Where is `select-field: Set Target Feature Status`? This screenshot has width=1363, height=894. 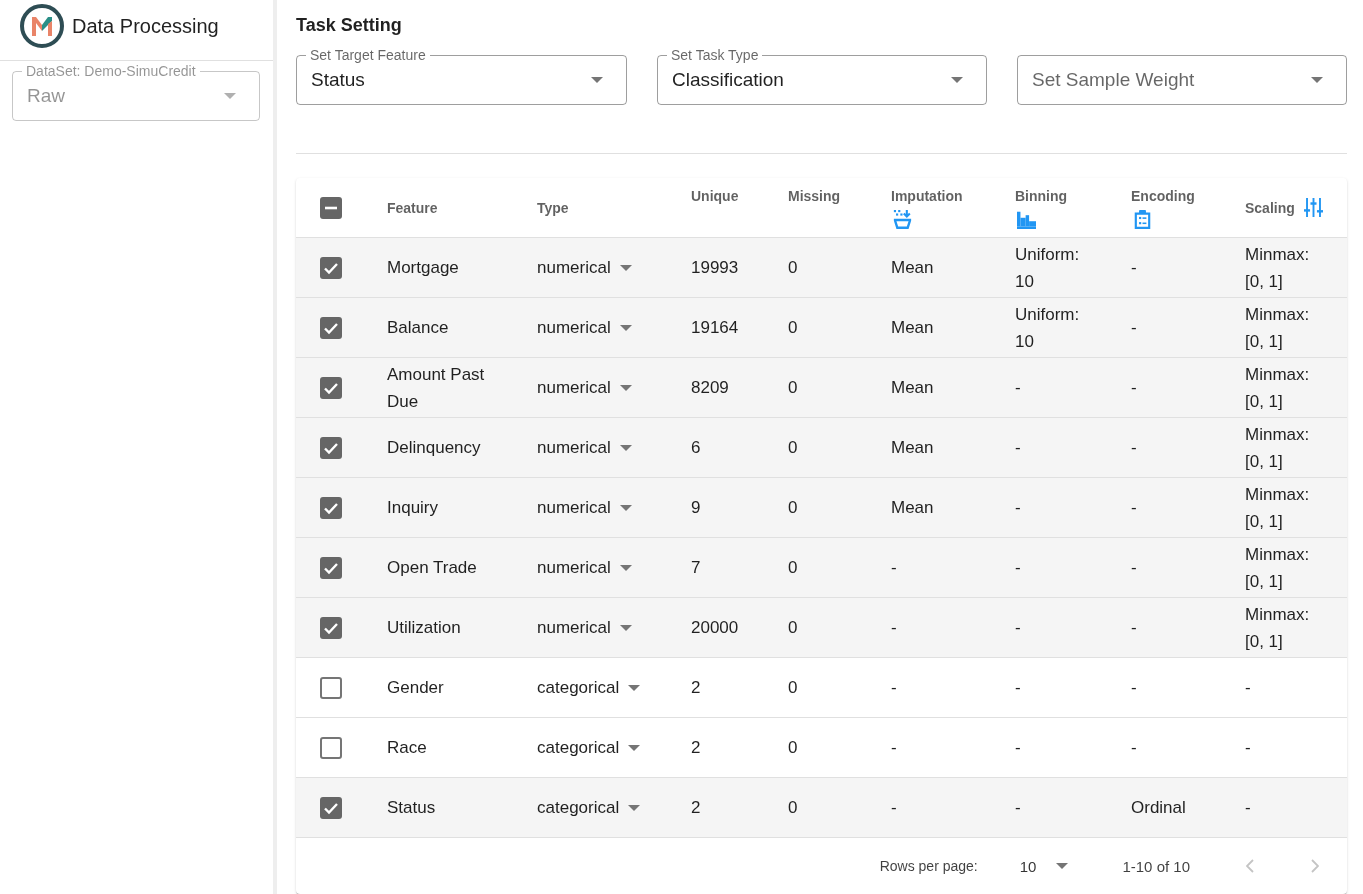 select-field: Set Target Feature Status is located at coordinates (461, 76).